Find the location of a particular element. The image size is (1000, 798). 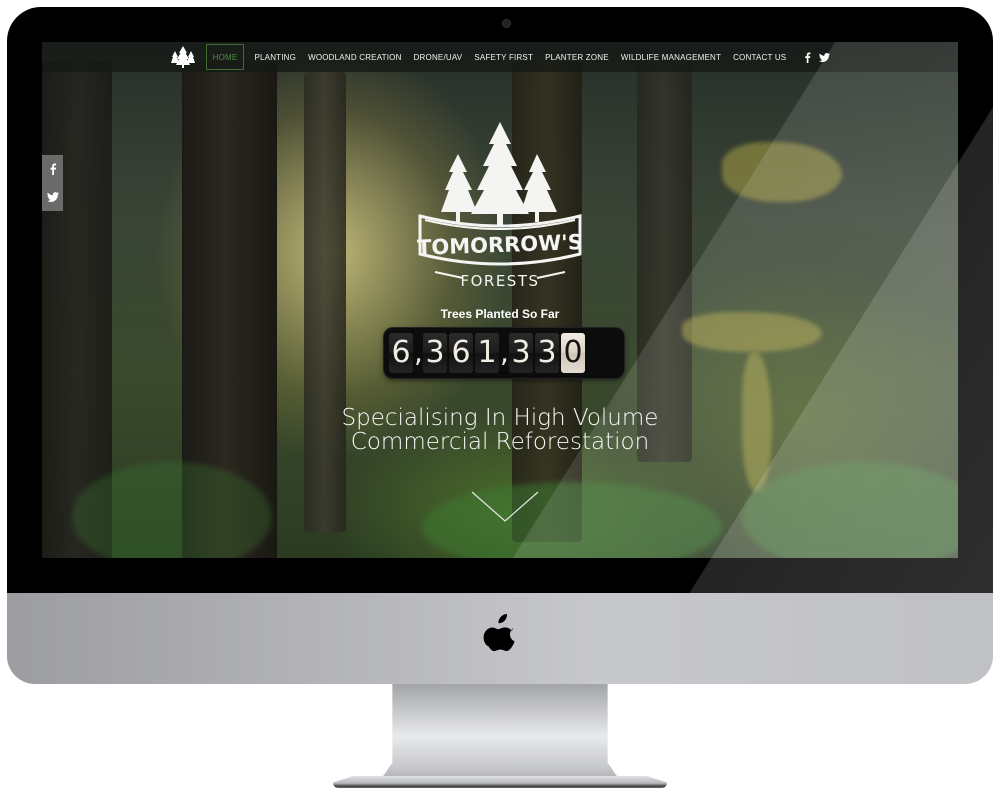

scroll-down-chevron-icon is located at coordinates (505, 507).